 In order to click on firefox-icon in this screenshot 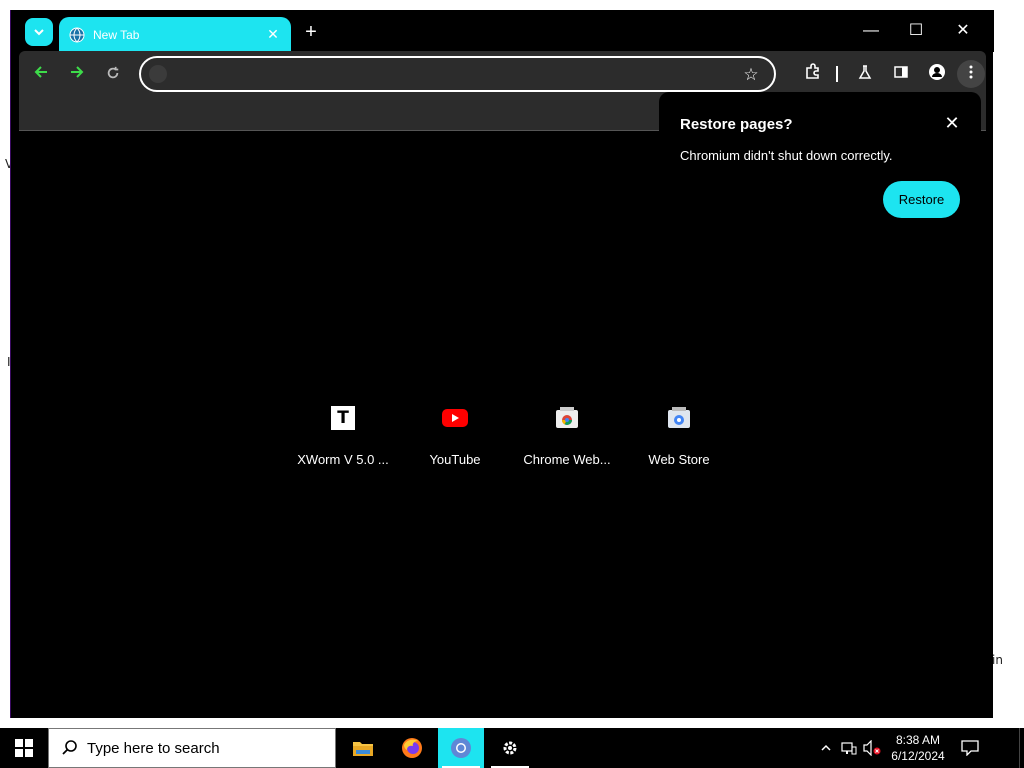, I will do `click(412, 748)`.